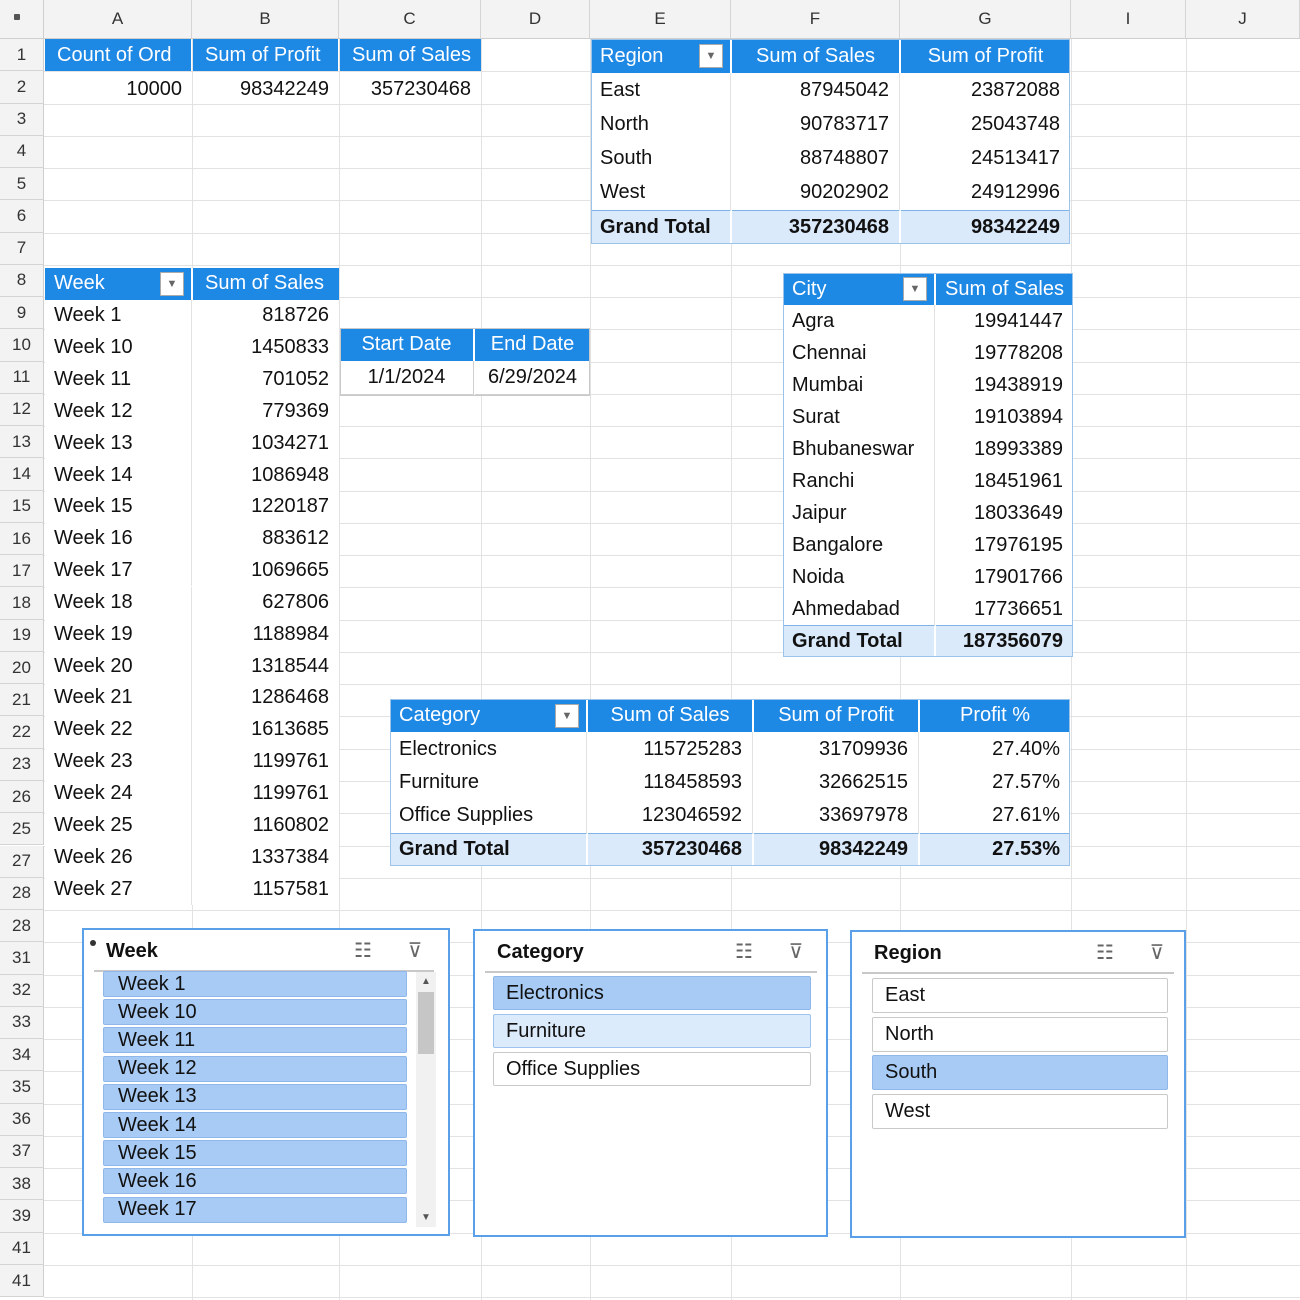 Image resolution: width=1300 pixels, height=1300 pixels. What do you see at coordinates (266, 443) in the screenshot?
I see `week-pivot-cell: 1034271` at bounding box center [266, 443].